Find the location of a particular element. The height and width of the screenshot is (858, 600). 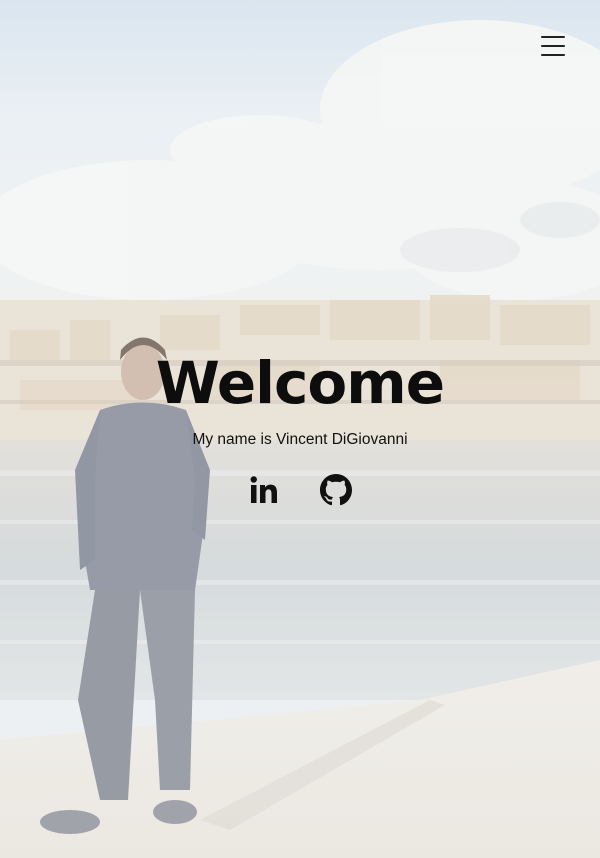

hero-content: Welcome My name is Vincent DiGiovanni is located at coordinates (300, 399).